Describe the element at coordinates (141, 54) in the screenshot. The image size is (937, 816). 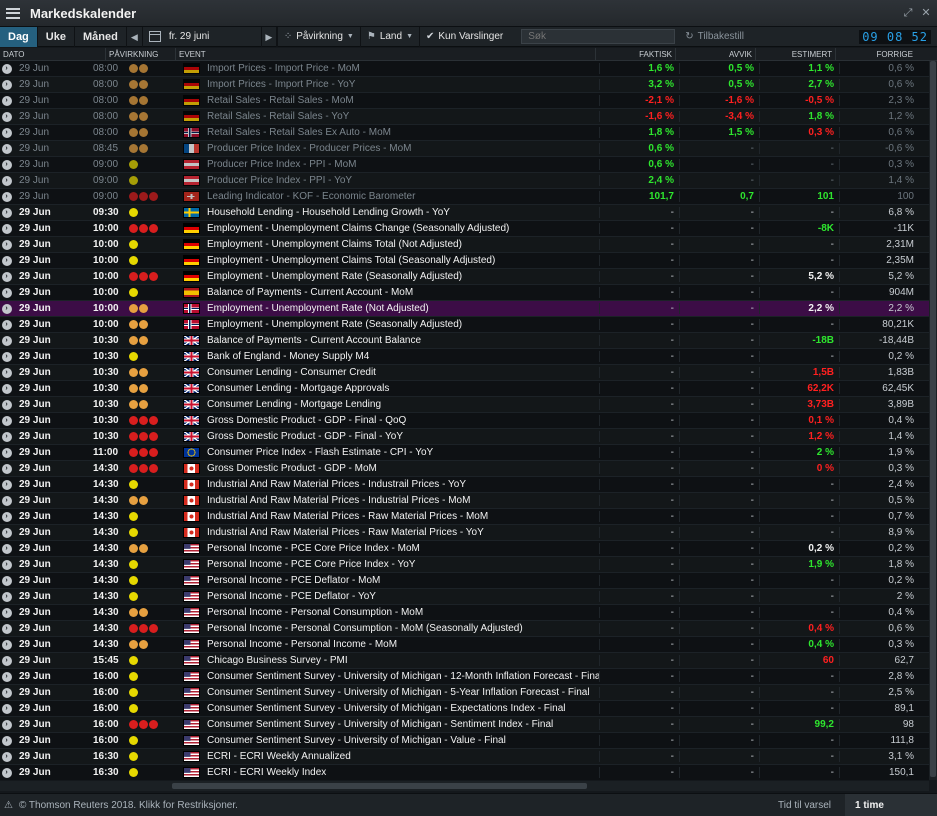
I see `col-impact: PÅVIRKNING` at that location.